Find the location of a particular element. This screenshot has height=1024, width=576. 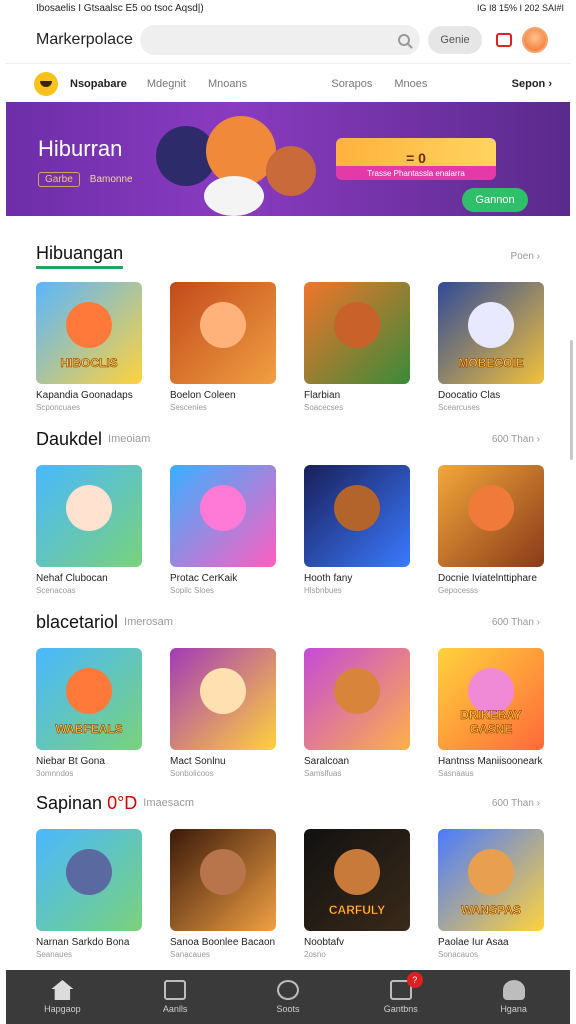

app-subtitle: Hlsbnbues is located at coordinates (323, 590).